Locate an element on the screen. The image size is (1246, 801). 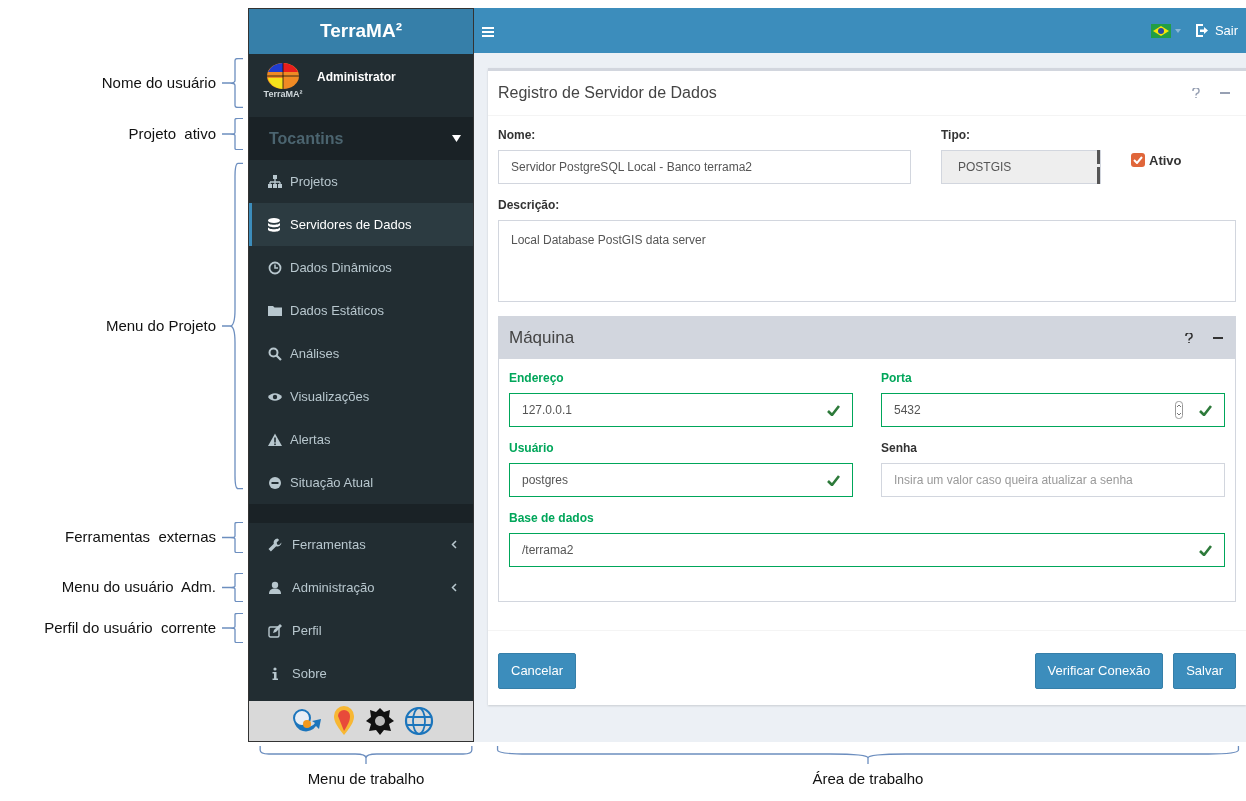
field-label: Nome: is located at coordinates (517, 135).